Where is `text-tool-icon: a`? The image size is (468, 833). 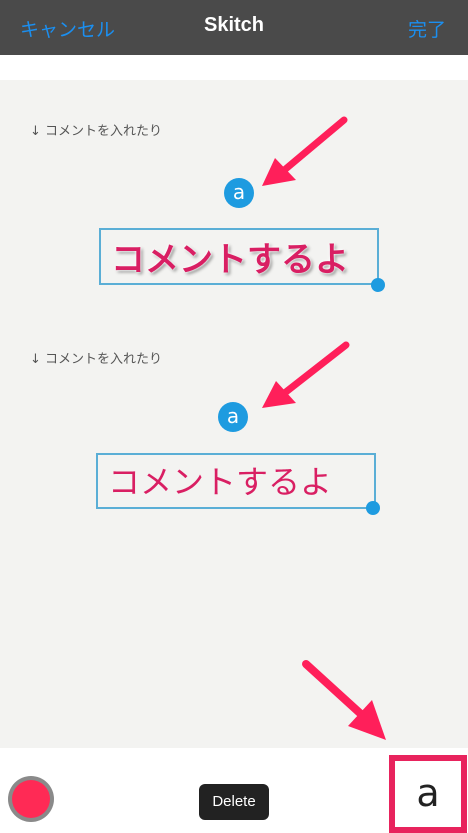
text-tool-icon: a is located at coordinates (428, 794).